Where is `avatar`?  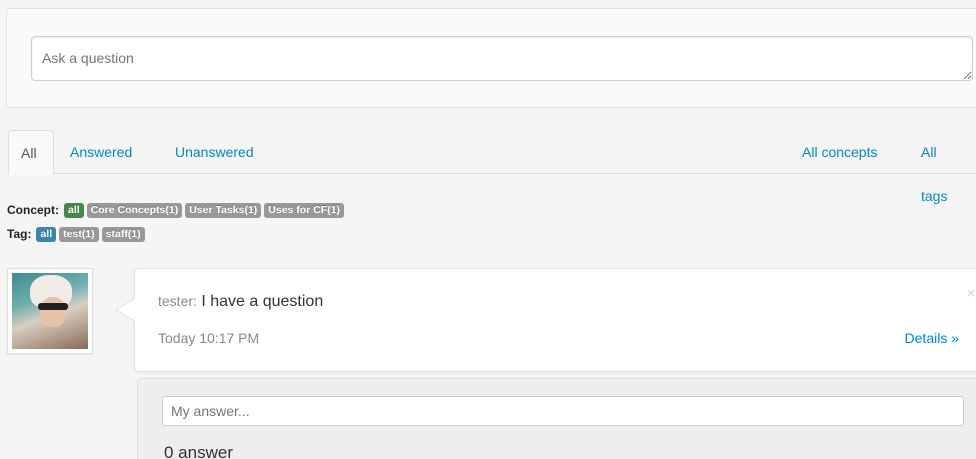
avatar is located at coordinates (50, 311).